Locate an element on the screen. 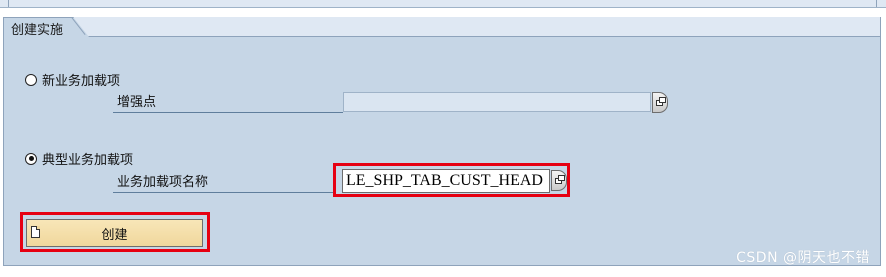 Image resolution: width=886 pixels, height=277 pixels. radio-new-badi-label: 新业务加载项 is located at coordinates (81, 81).